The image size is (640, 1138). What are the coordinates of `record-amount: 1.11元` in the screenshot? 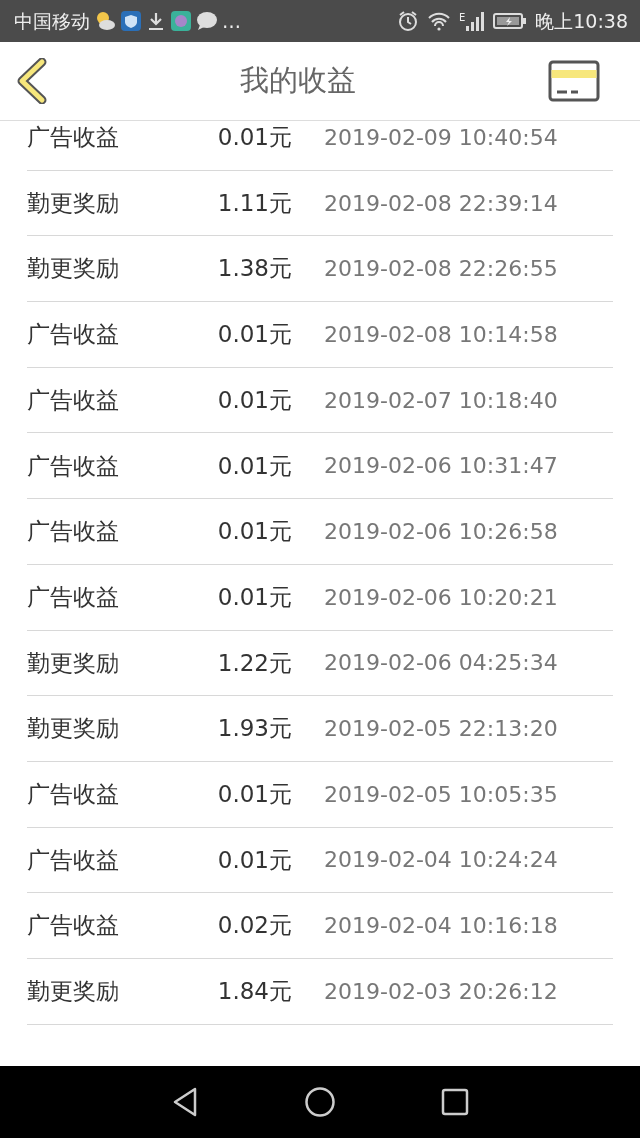 It's located at (254, 203).